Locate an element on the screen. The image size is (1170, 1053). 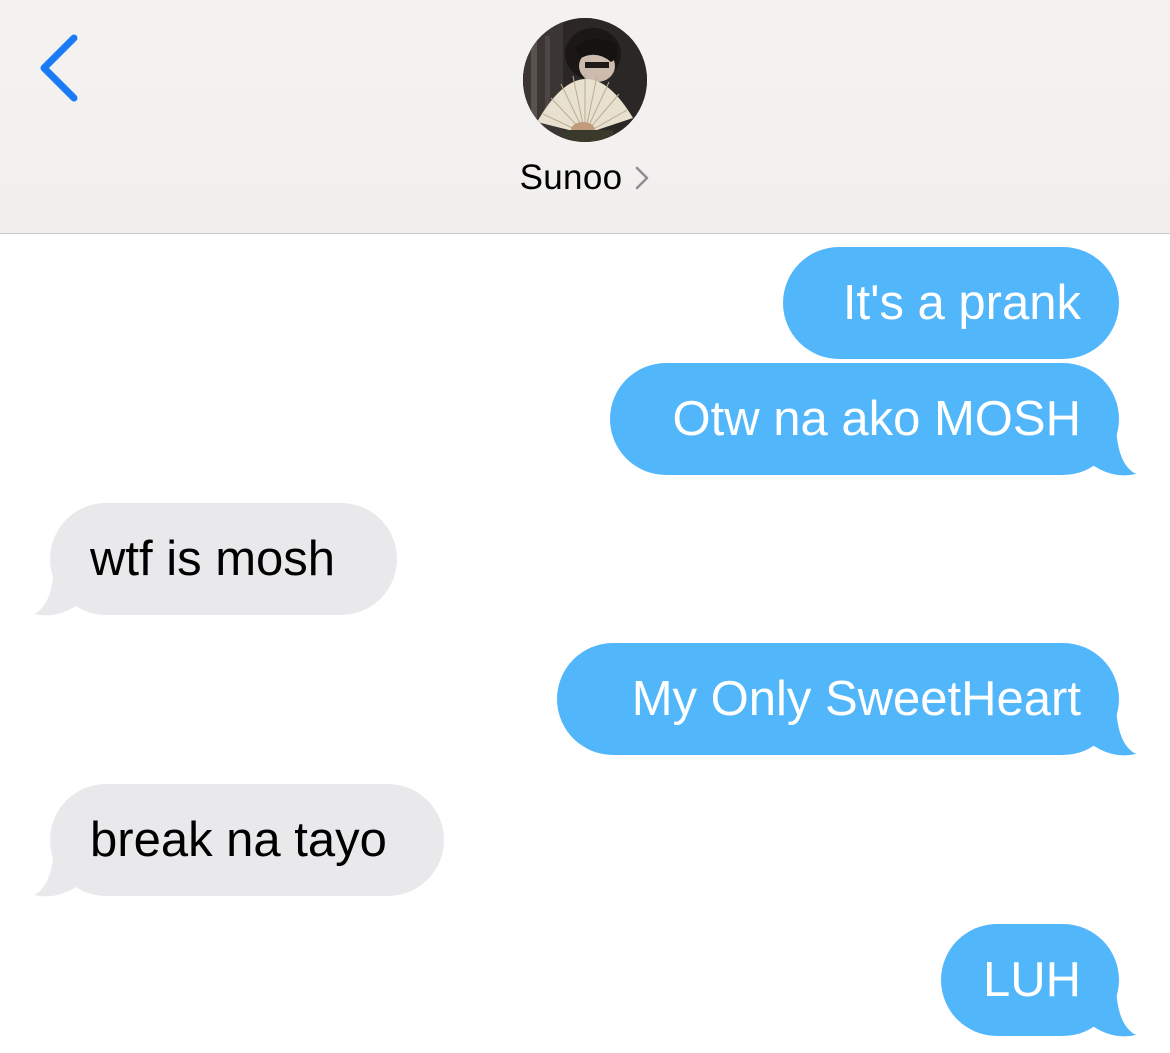
message-bubble-received: break na tayo is located at coordinates (247, 840).